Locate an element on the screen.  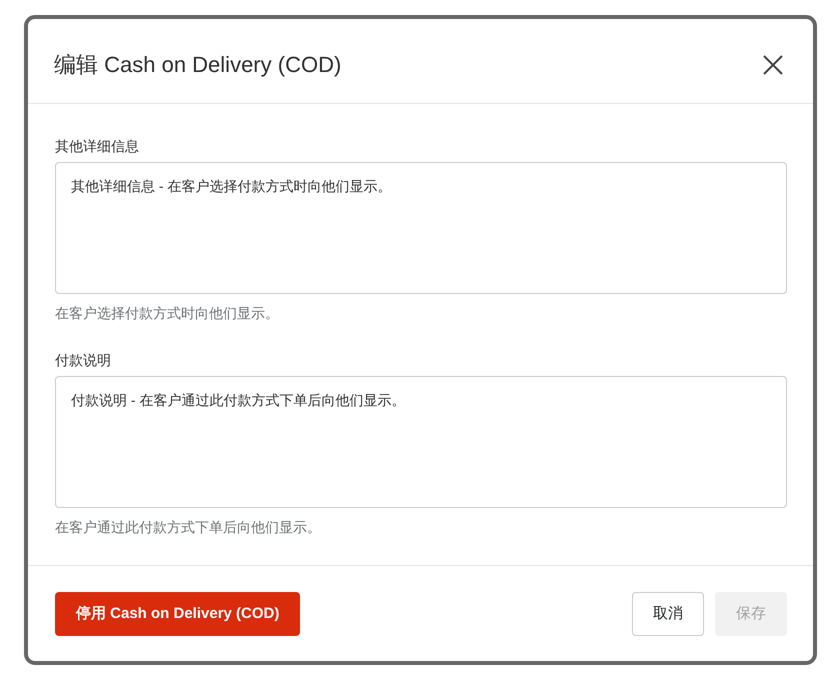
help-text: 在客户通过此付款方式下单后向他们显示。 is located at coordinates (188, 527).